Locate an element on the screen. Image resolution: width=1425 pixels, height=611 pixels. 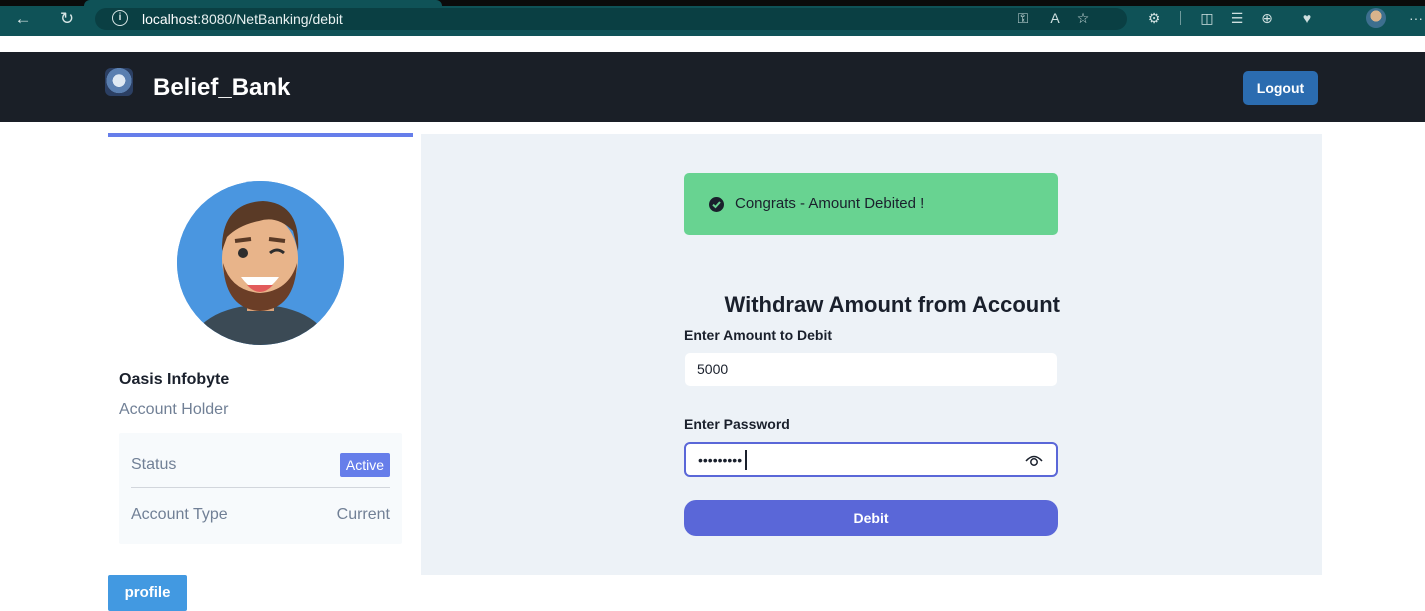
check-circle-icon is located at coordinates (716, 204).